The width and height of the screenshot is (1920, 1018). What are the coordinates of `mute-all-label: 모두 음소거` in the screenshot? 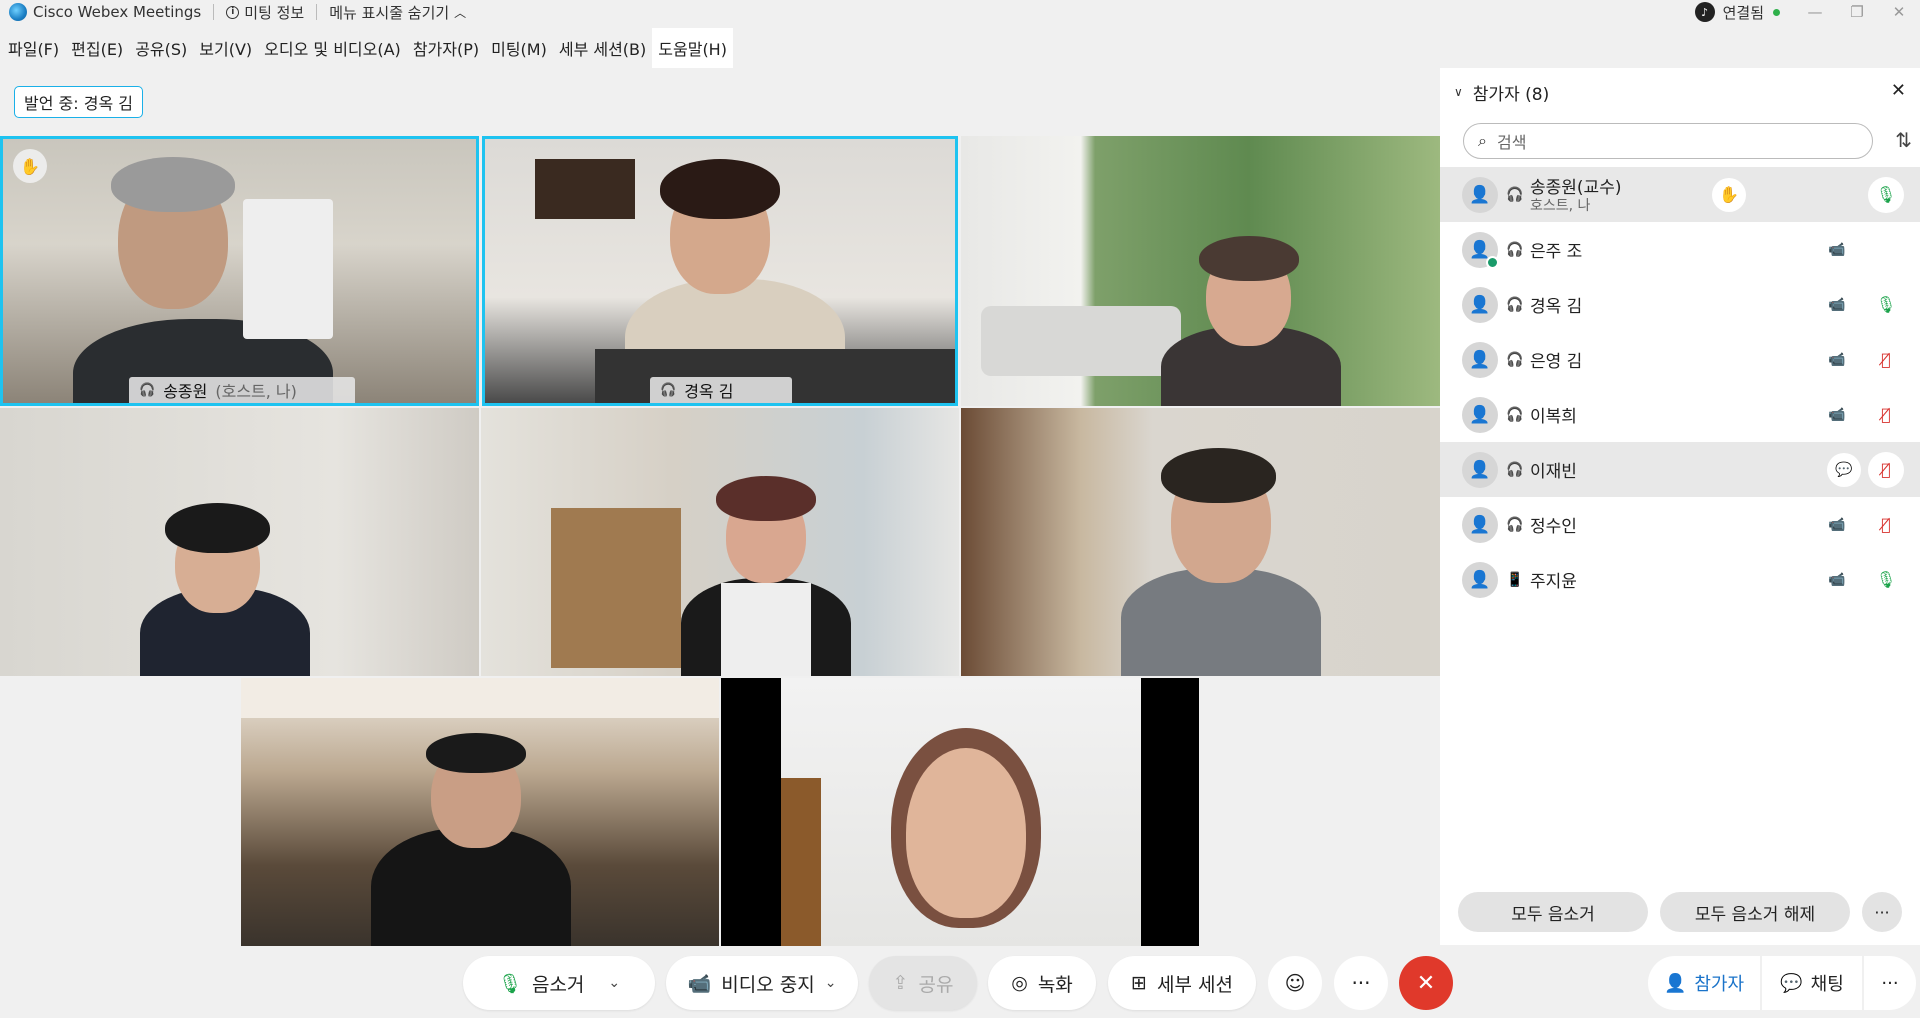 It's located at (1553, 914).